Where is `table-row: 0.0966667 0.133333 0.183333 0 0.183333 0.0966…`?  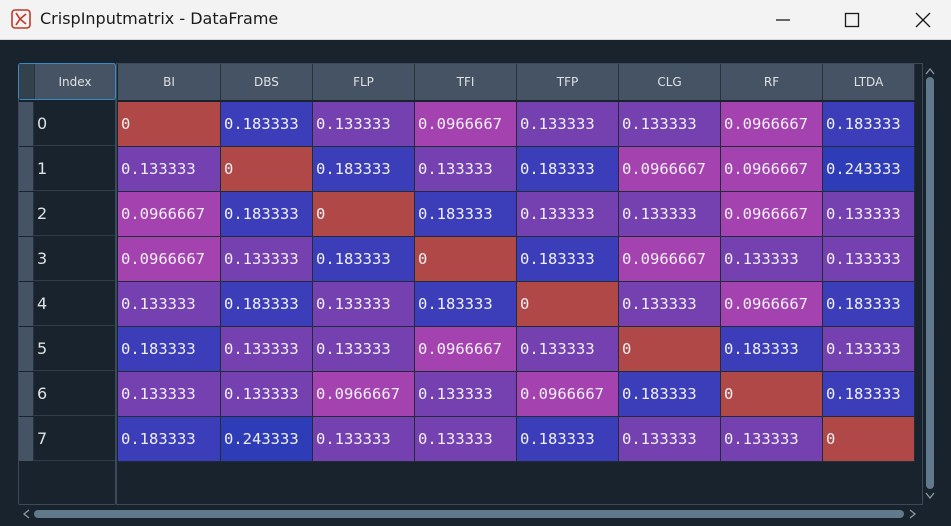
table-row: 0.0966667 0.133333 0.183333 0 0.183333 0.0966… is located at coordinates (516, 259).